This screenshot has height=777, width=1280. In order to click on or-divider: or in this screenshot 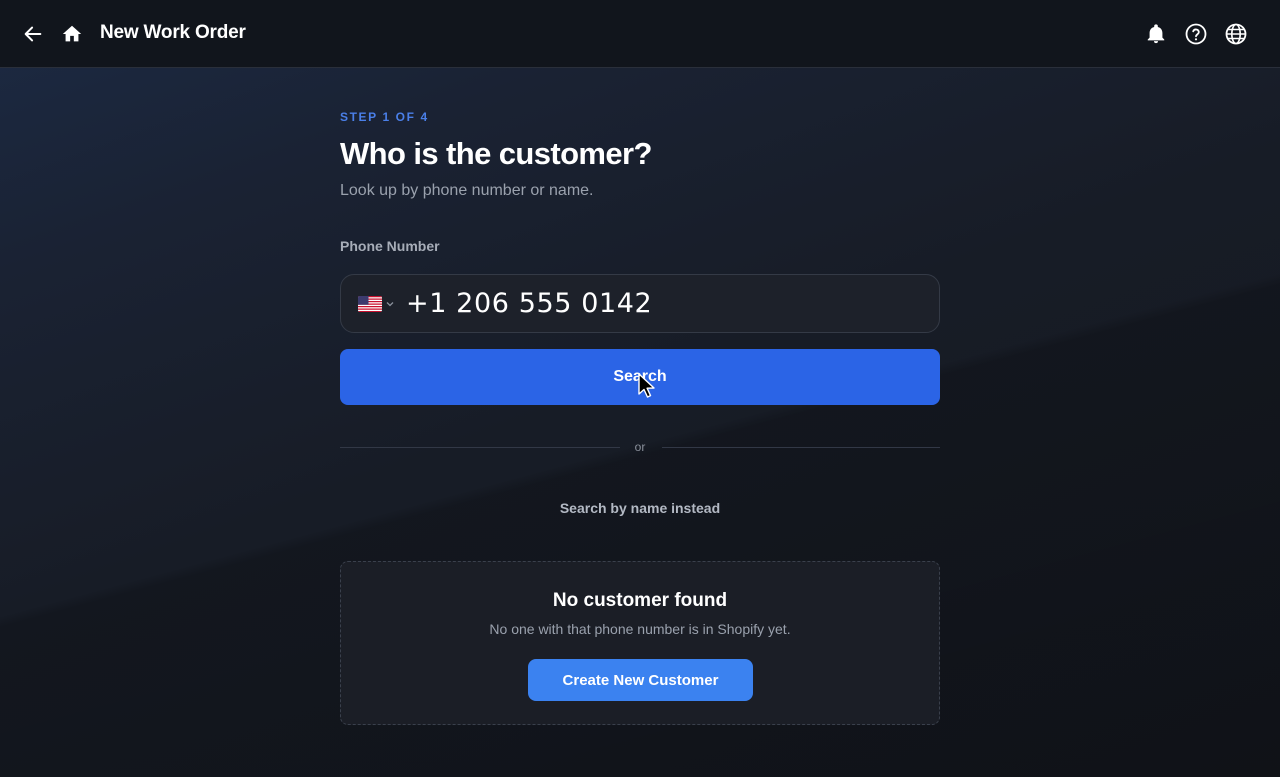, I will do `click(640, 447)`.